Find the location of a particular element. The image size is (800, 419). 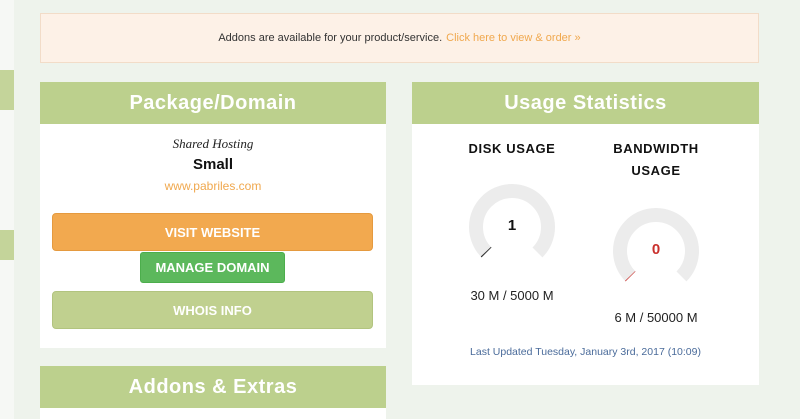

disk-usage-detail: 30 M / 5000 M is located at coordinates (512, 295).